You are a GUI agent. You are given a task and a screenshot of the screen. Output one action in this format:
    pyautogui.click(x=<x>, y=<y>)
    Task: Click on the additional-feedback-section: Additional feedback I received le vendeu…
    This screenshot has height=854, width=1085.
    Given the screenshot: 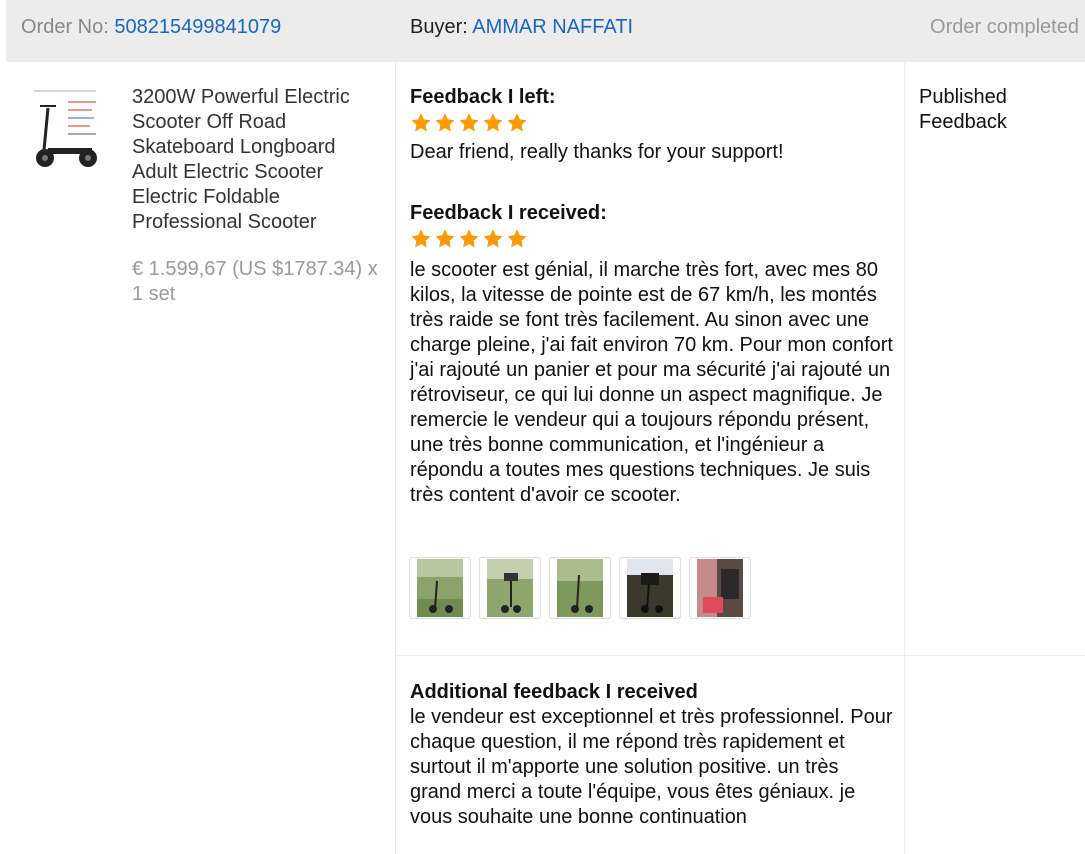 What is the action you would take?
    pyautogui.click(x=652, y=755)
    